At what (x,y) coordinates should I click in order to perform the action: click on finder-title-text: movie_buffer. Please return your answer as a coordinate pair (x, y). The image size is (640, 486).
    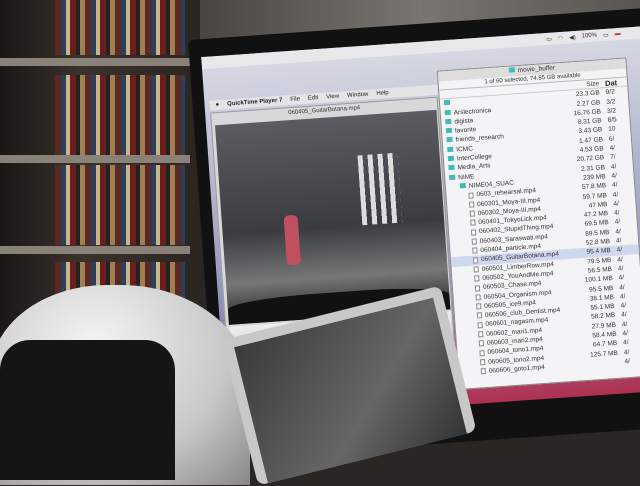
    Looking at the image, I should click on (536, 69).